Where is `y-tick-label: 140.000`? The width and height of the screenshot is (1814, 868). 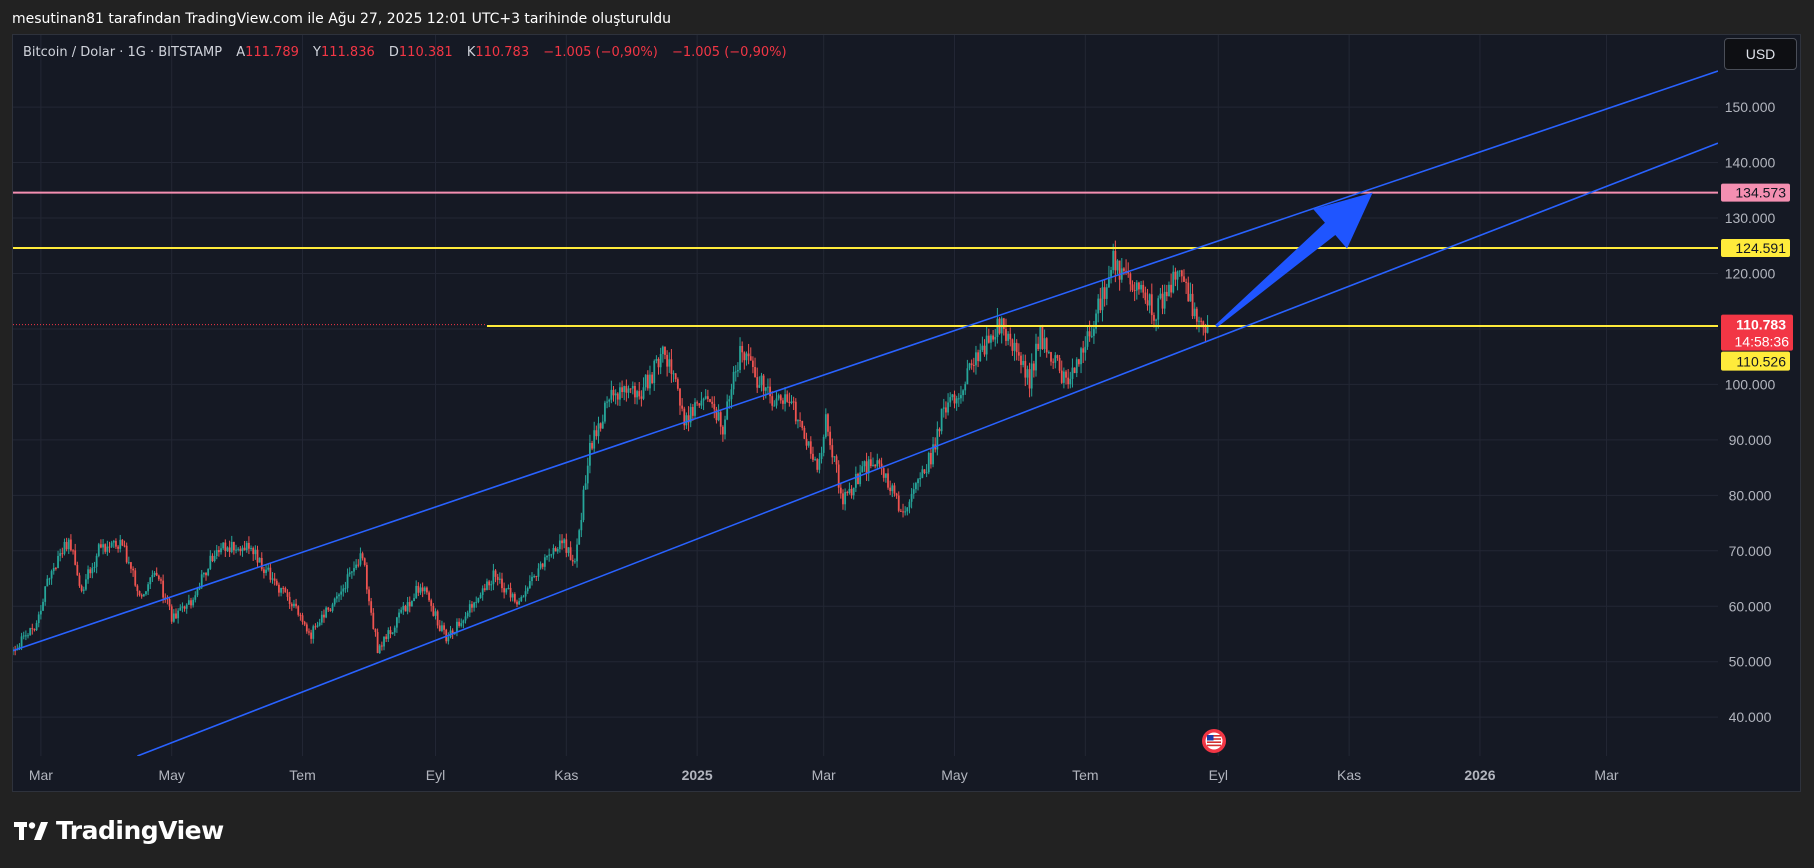 y-tick-label: 140.000 is located at coordinates (1750, 163).